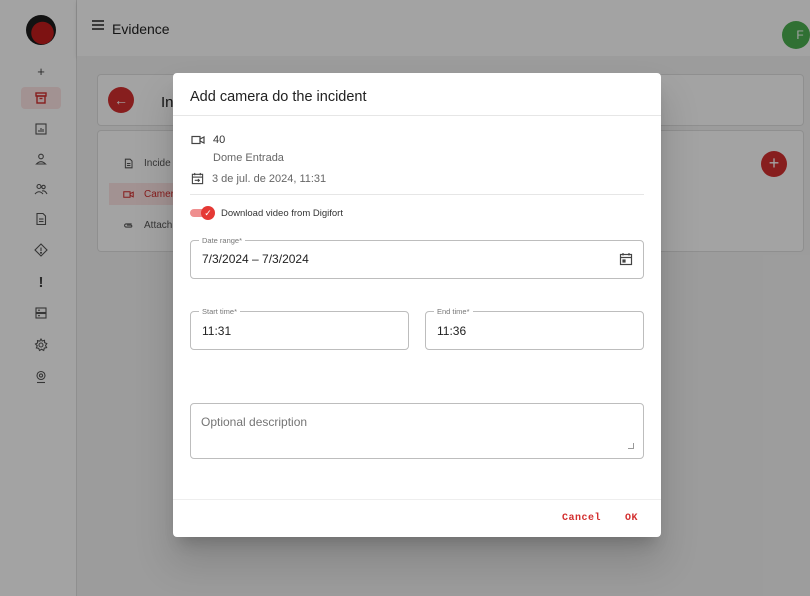 This screenshot has width=810, height=596. Describe the element at coordinates (581, 518) in the screenshot. I see `cancel-button: Cancel` at that location.